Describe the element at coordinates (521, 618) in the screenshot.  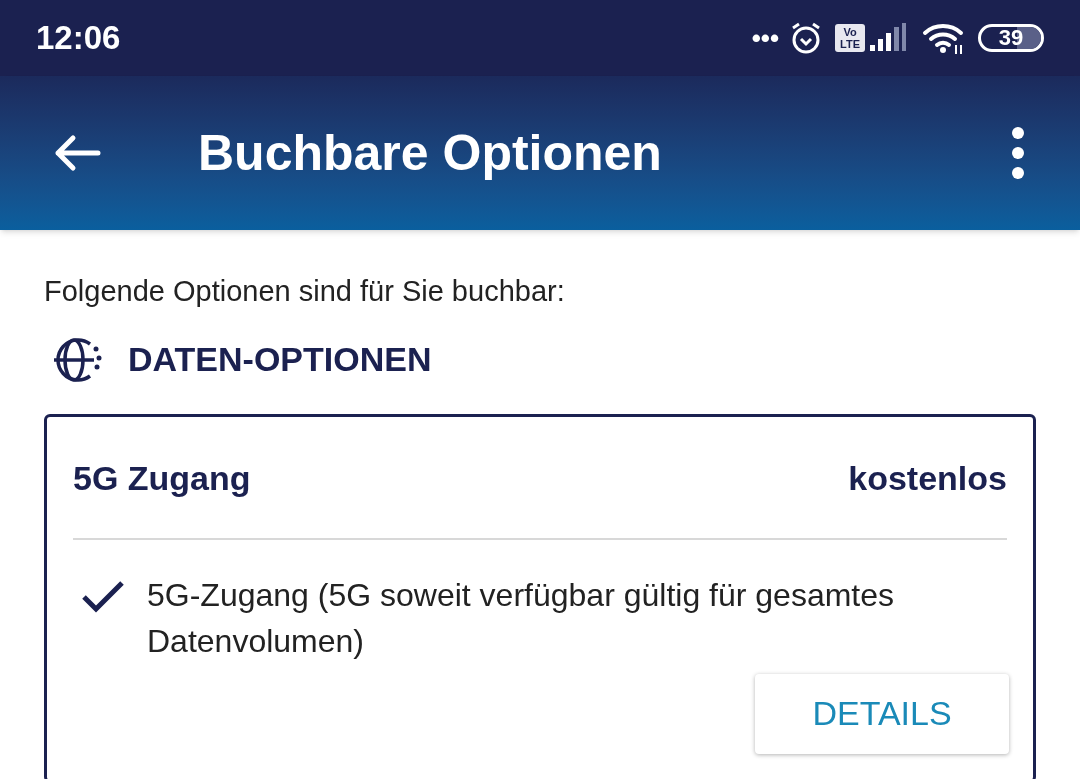
I see `feature-text: 5G-Zugang (5G soweit verfügbar gültig für gesamtes Datenvolumen)` at that location.